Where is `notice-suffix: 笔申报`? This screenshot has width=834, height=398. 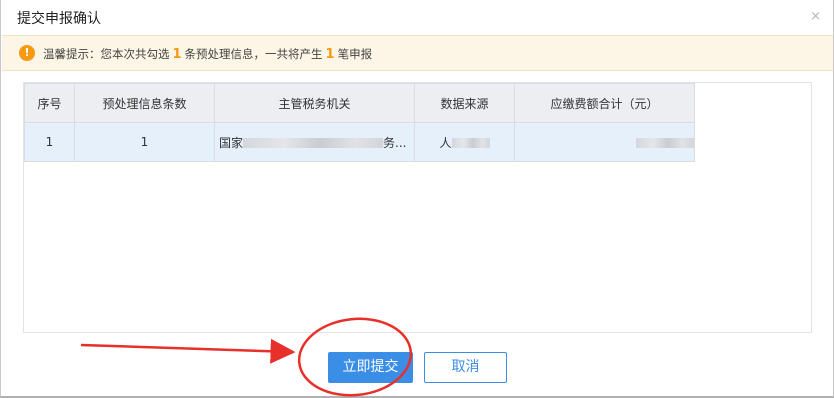 notice-suffix: 笔申报 is located at coordinates (355, 54).